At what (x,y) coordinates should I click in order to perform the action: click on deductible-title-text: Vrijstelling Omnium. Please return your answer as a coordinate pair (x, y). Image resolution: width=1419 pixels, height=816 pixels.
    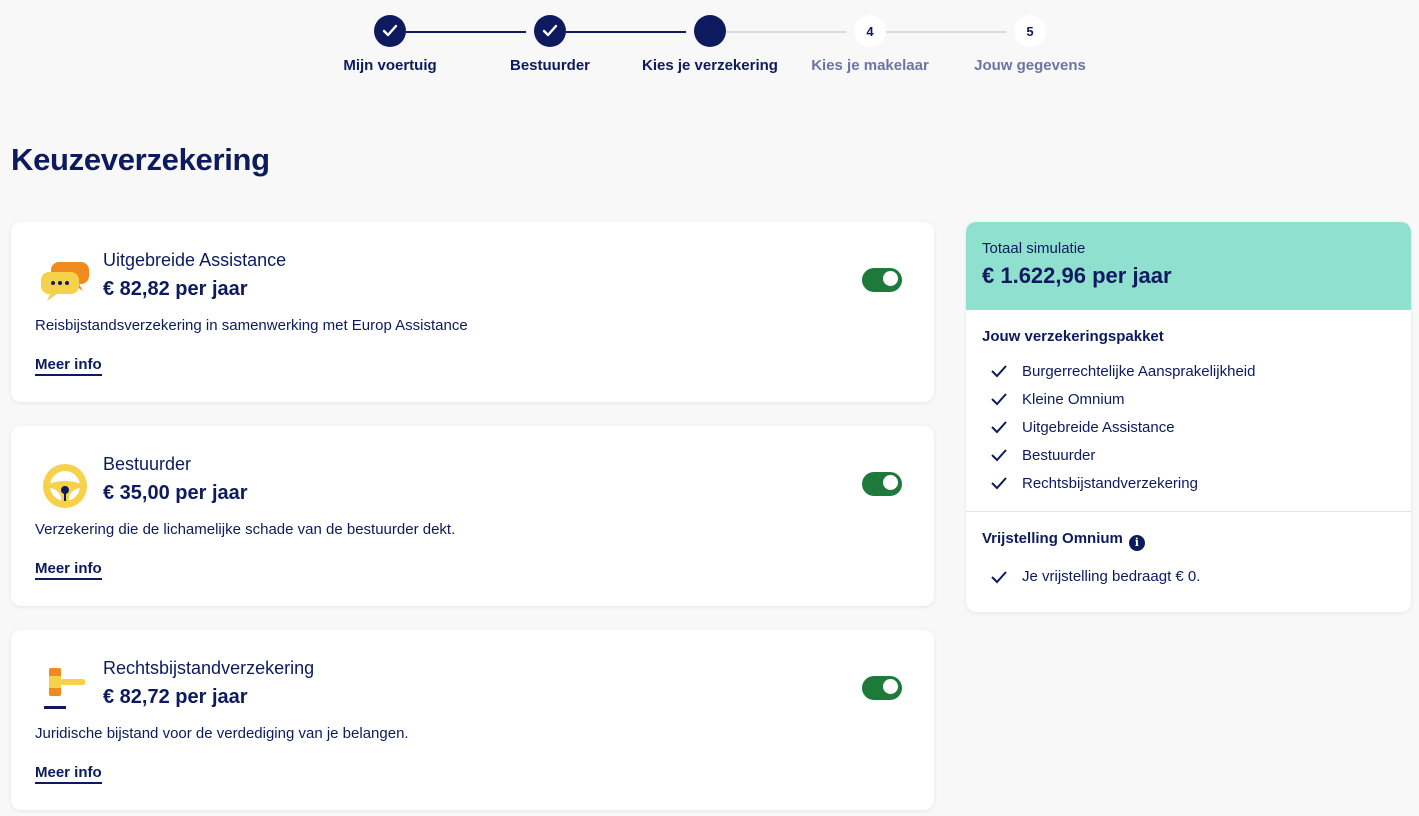
    Looking at the image, I should click on (1052, 538).